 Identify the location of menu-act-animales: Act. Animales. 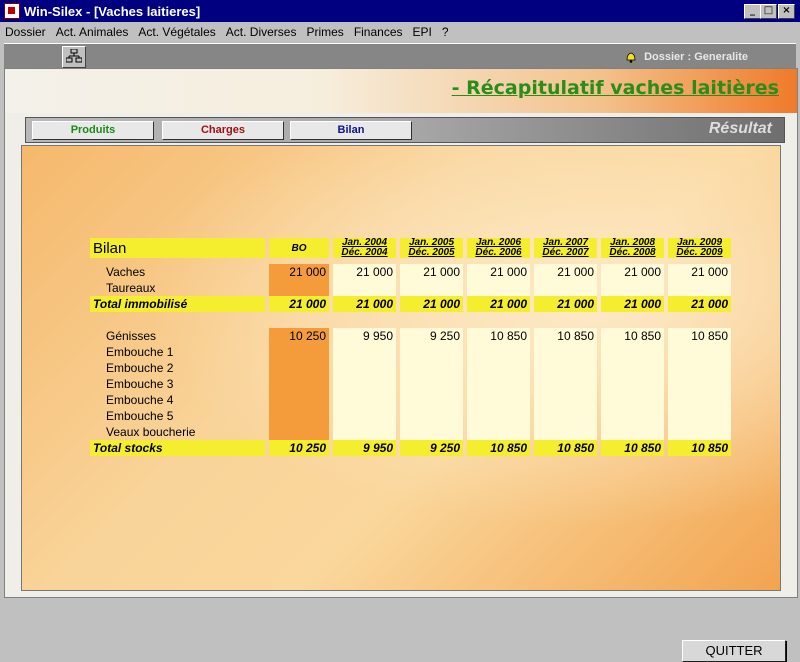
(92, 32).